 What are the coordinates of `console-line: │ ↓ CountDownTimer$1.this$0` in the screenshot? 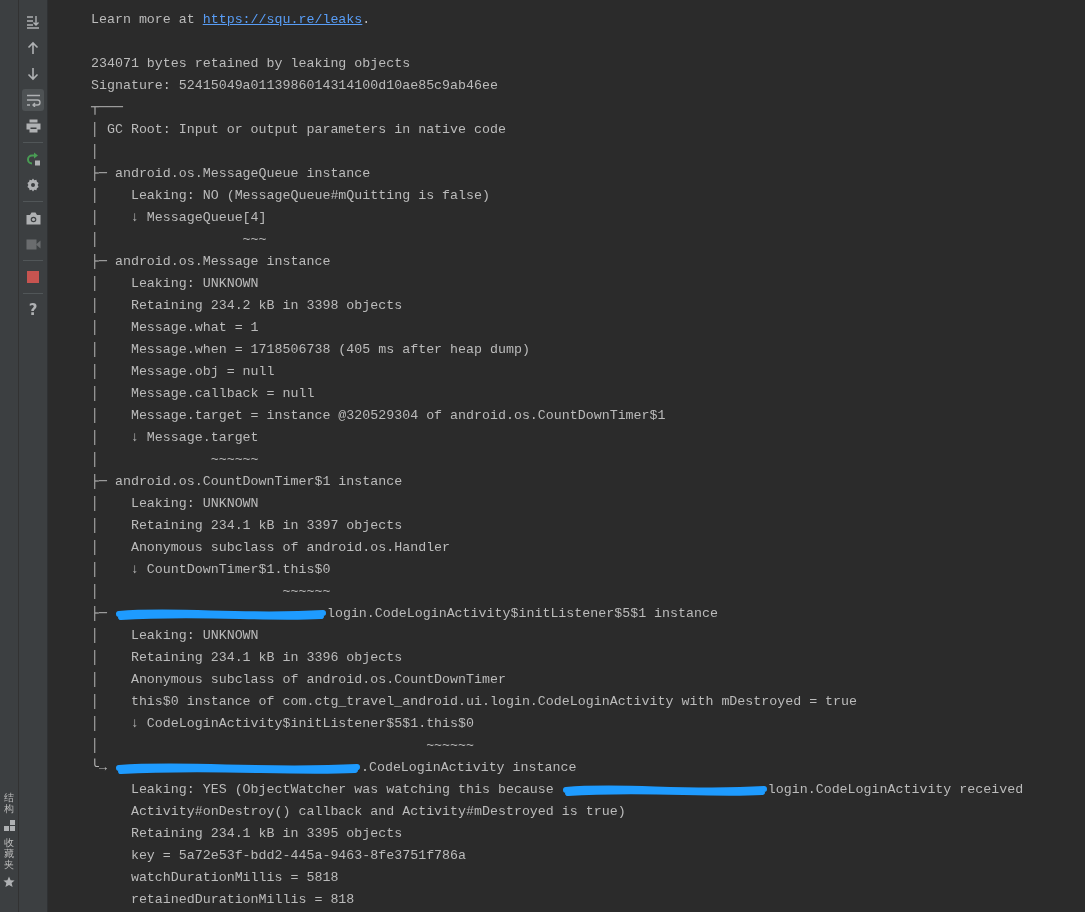 It's located at (211, 570).